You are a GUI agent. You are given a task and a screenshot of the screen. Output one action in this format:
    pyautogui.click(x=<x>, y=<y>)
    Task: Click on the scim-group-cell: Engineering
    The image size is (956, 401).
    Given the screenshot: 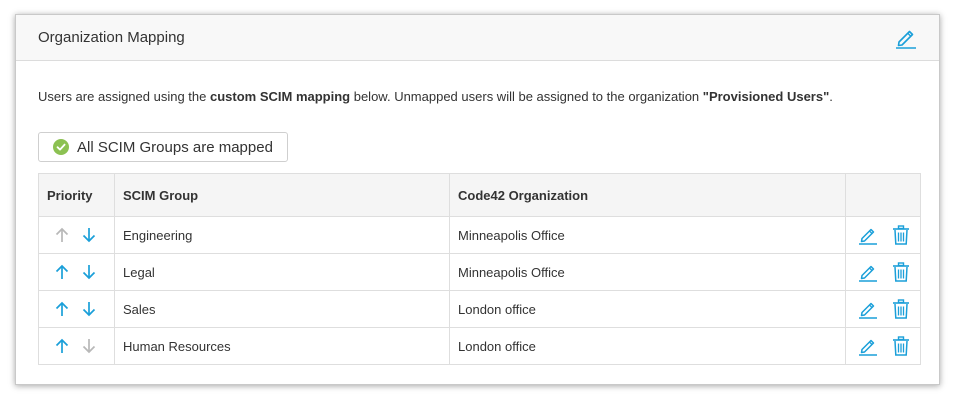 What is the action you would take?
    pyautogui.click(x=282, y=235)
    